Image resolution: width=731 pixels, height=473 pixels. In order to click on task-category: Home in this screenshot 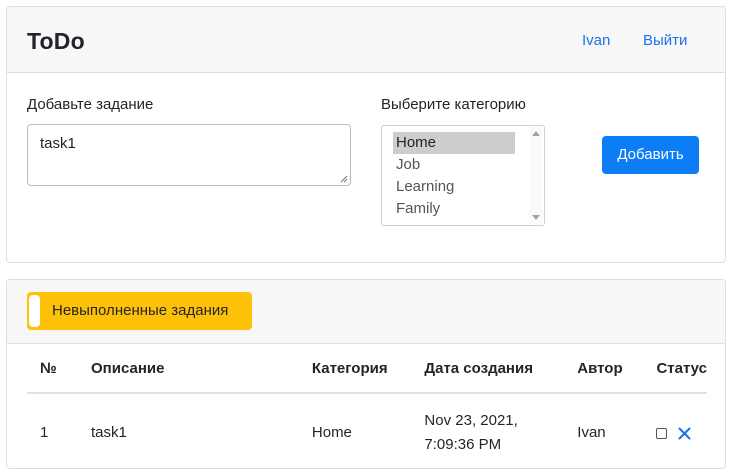, I will do `click(331, 432)`.